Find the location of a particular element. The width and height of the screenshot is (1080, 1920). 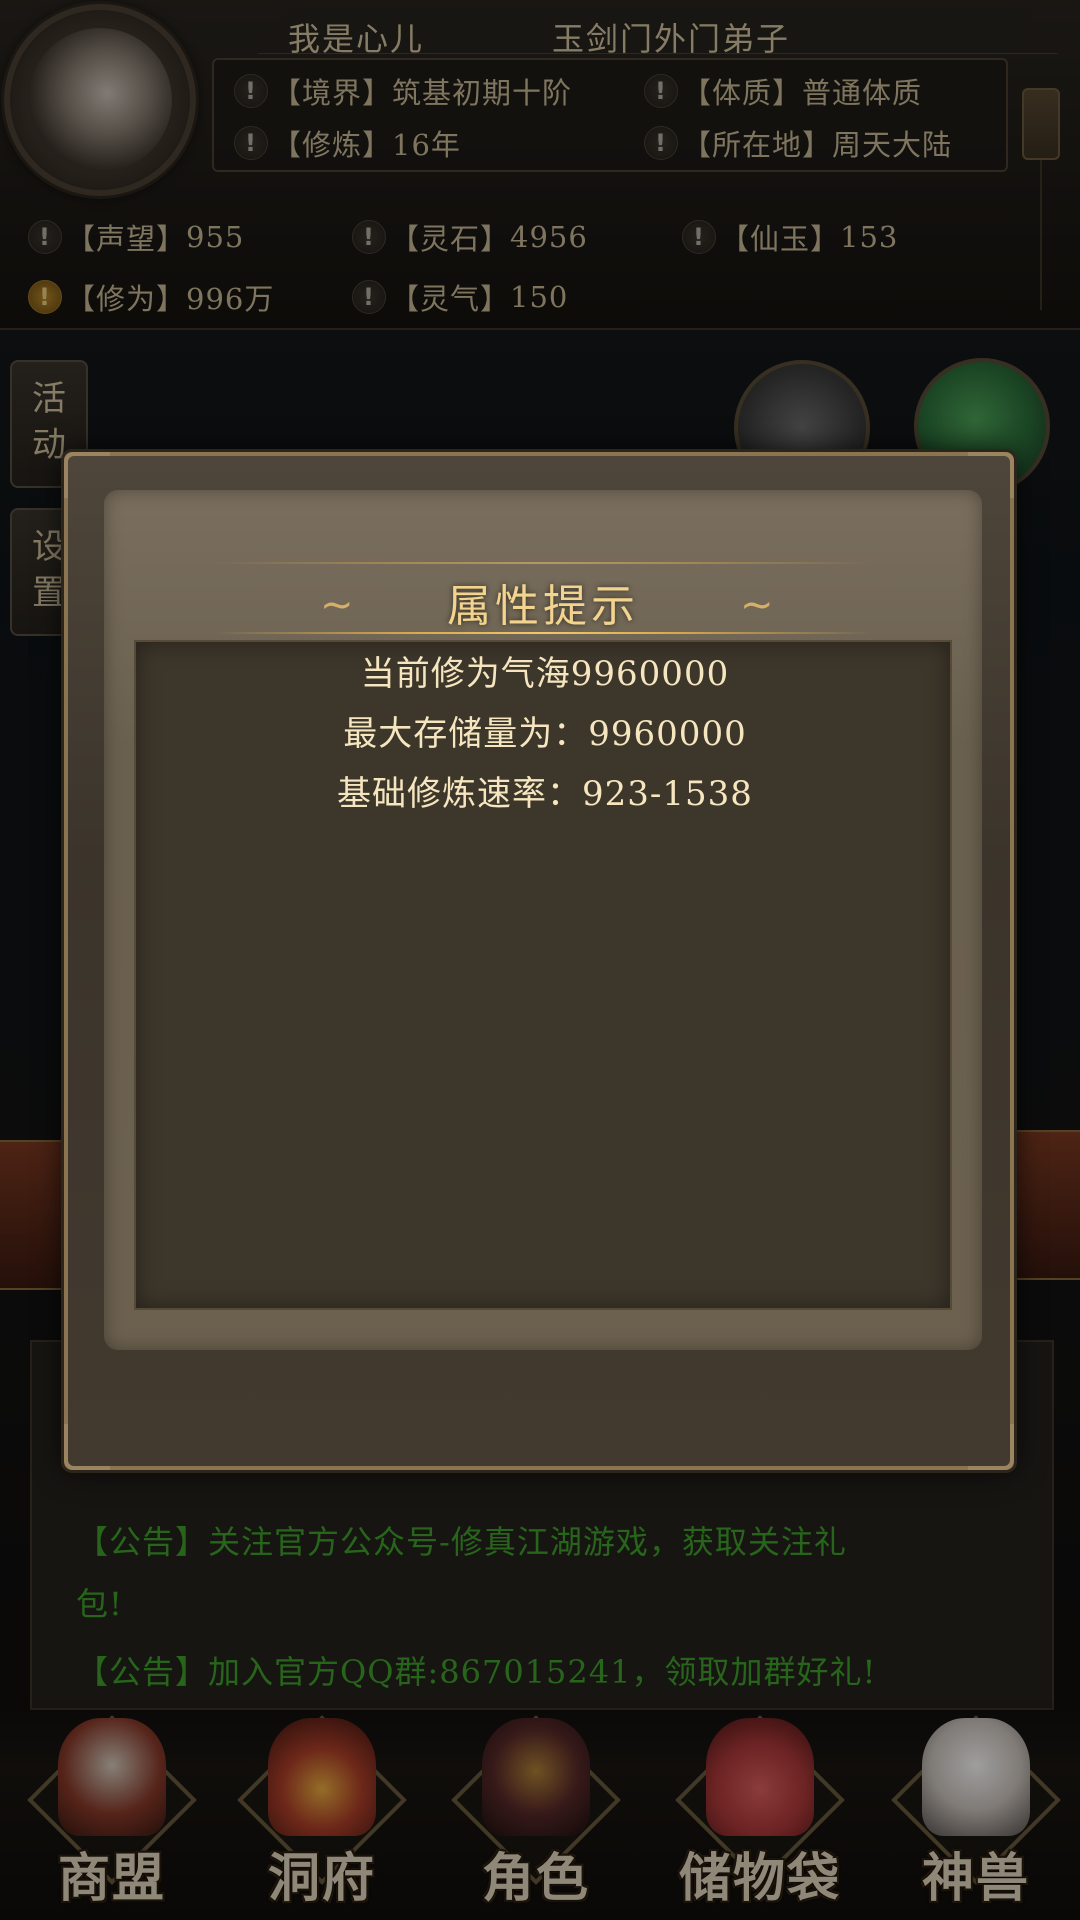

dialog-title: 属性提示 is located at coordinates (543, 606).